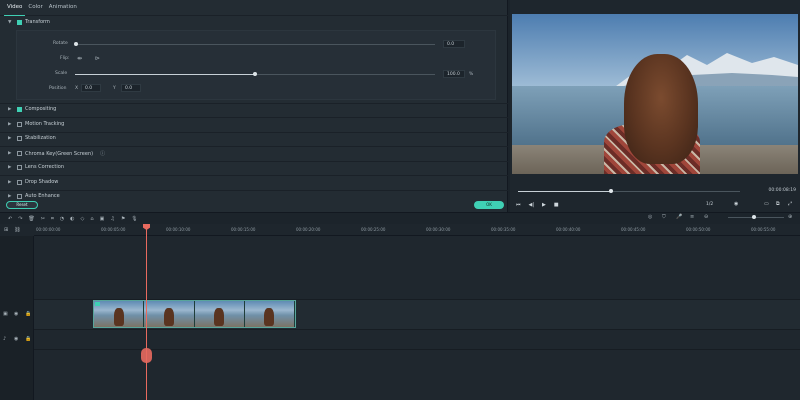 This screenshot has width=800, height=400. What do you see at coordinates (33, 182) in the screenshot?
I see `section-drop-shadow: ▶ Drop Shadow` at bounding box center [33, 182].